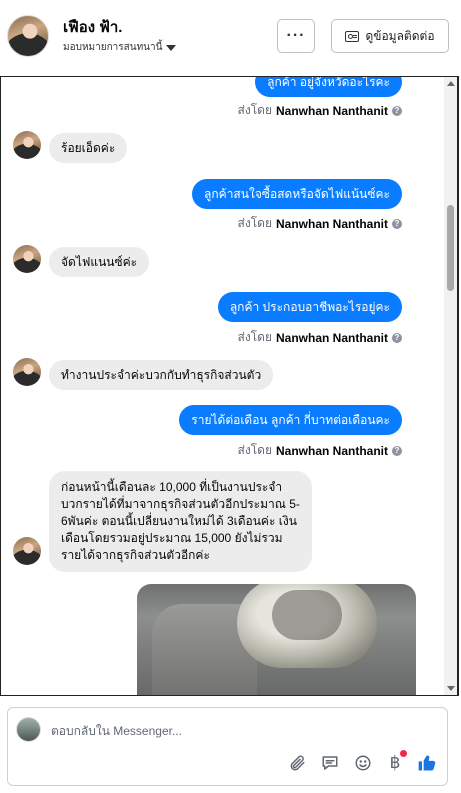  Describe the element at coordinates (99, 262) in the screenshot. I see `incoming-message: จัดไฟแนนซ์ค่ะ` at that location.